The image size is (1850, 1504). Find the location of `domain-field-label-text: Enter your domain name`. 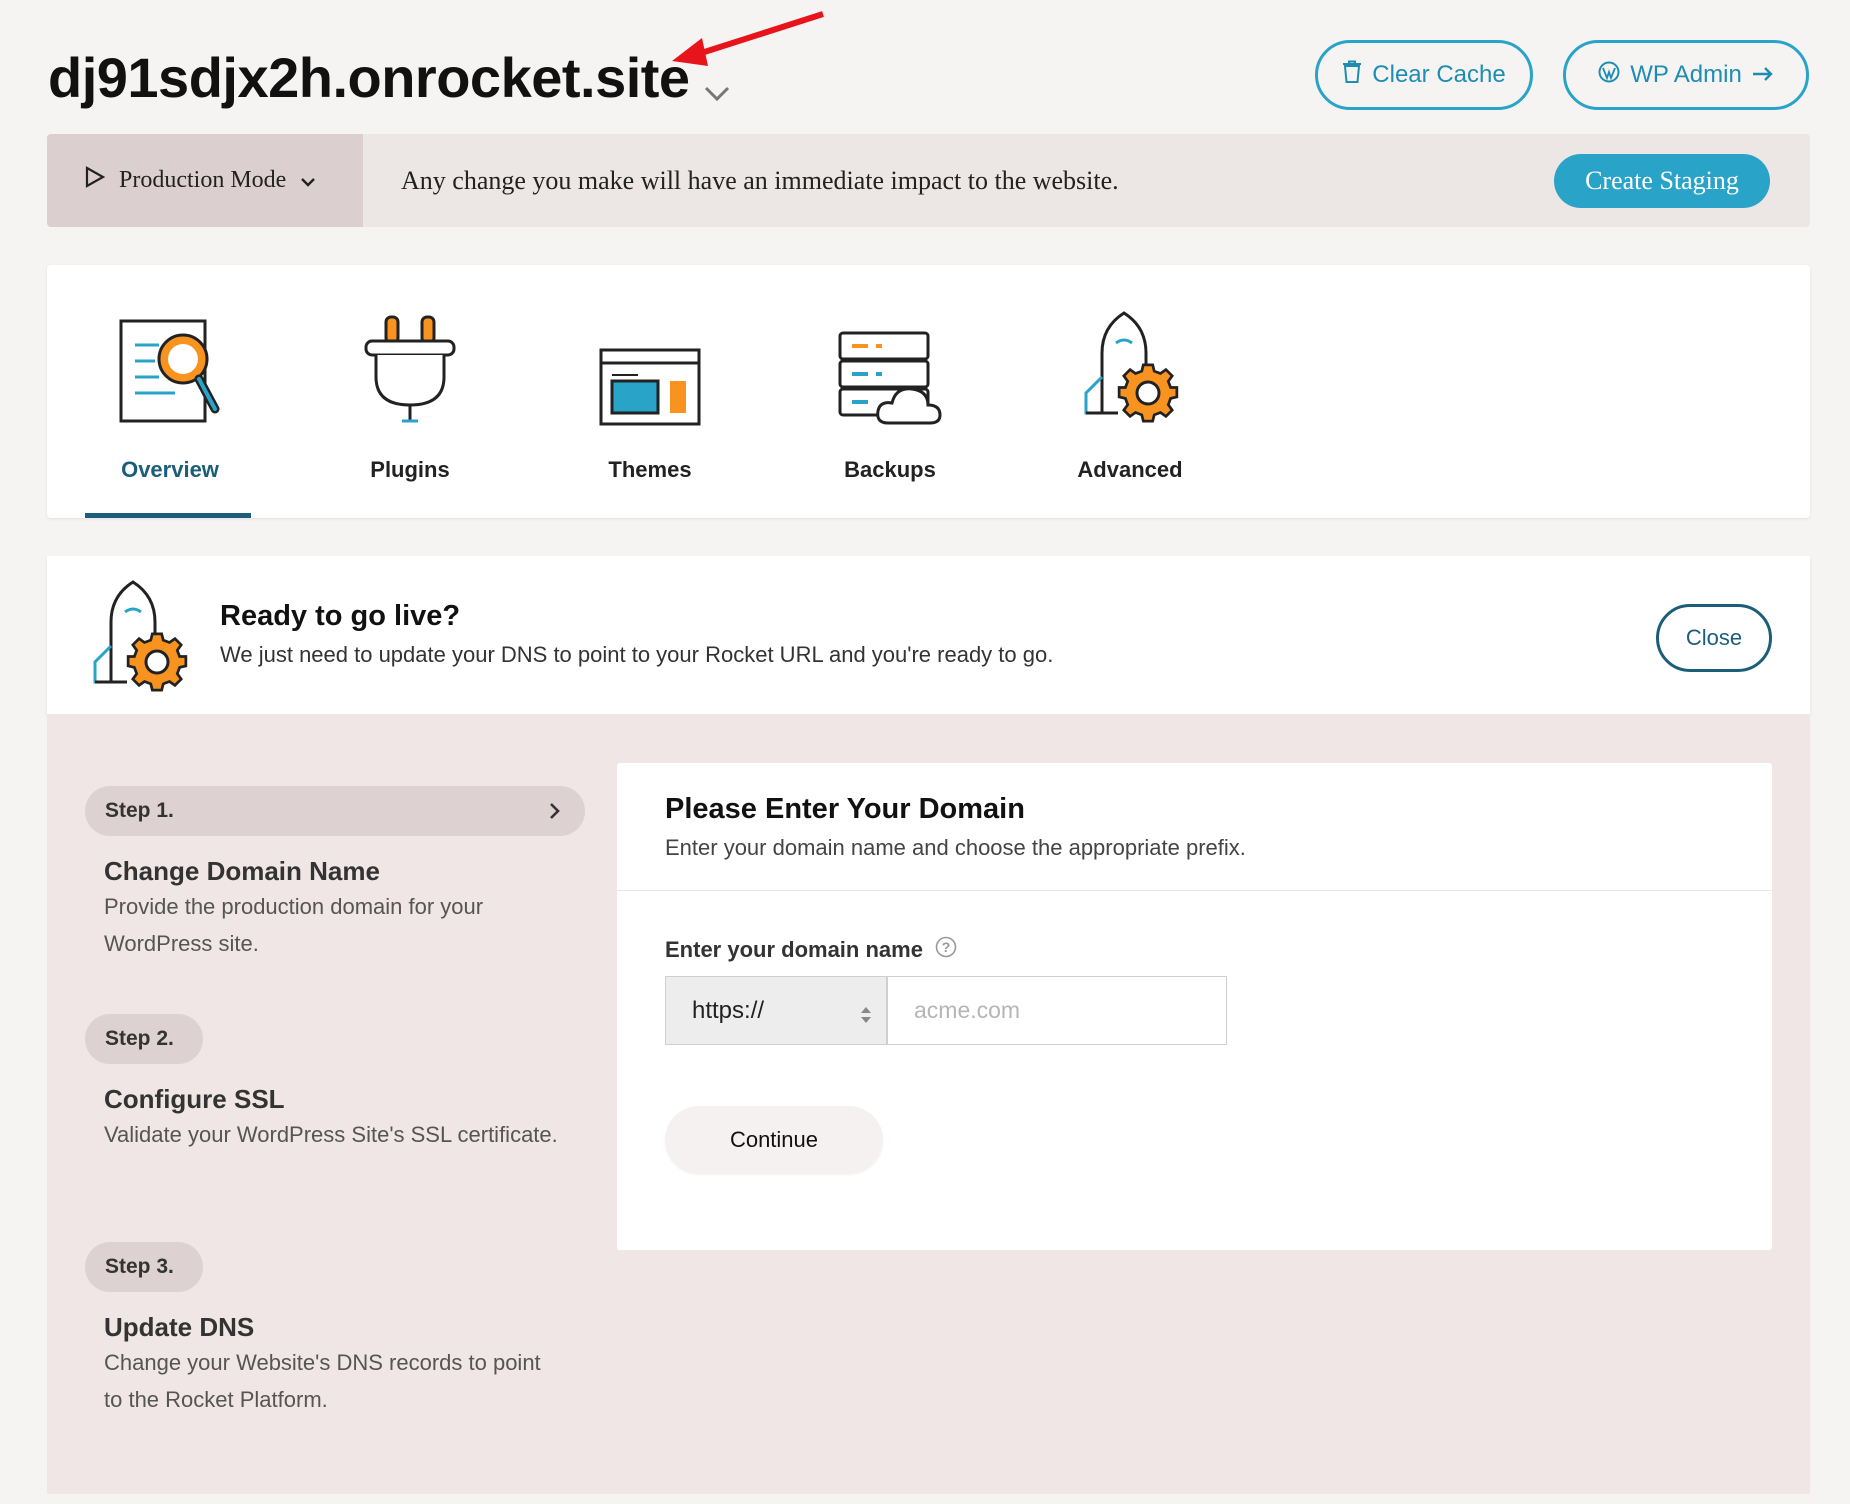

domain-field-label-text: Enter your domain name is located at coordinates (794, 949).